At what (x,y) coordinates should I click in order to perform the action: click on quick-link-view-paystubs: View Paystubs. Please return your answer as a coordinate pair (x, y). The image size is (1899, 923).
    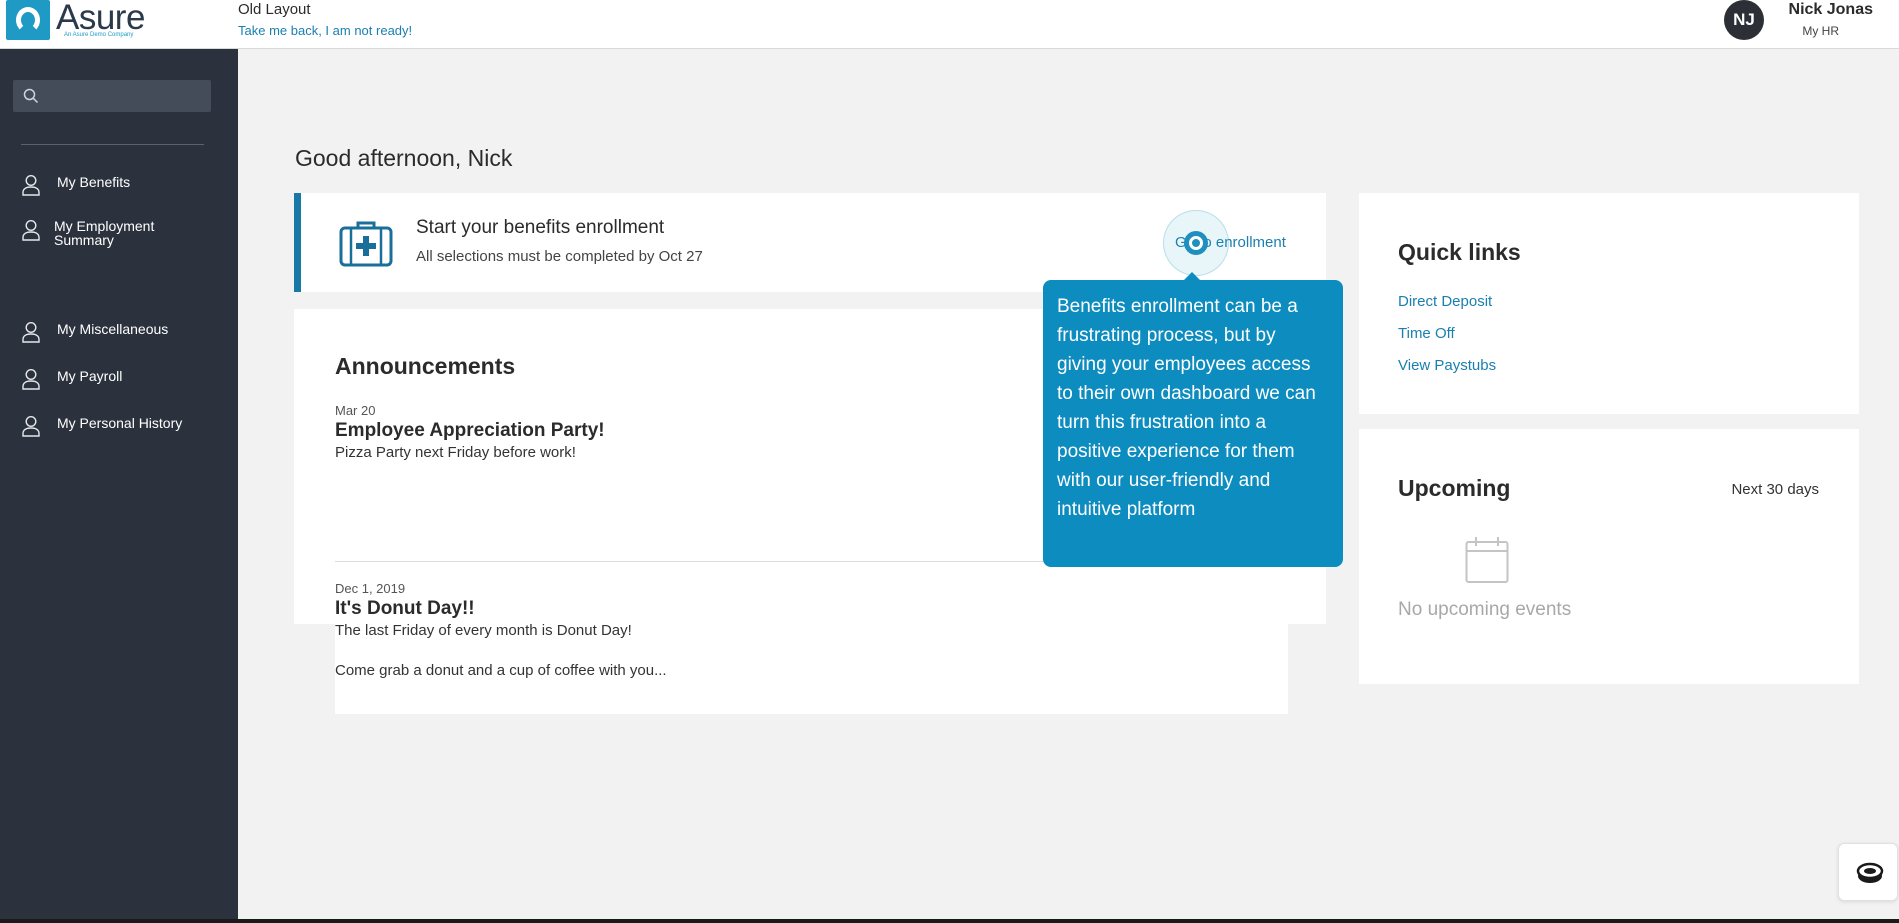
    Looking at the image, I should click on (1447, 365).